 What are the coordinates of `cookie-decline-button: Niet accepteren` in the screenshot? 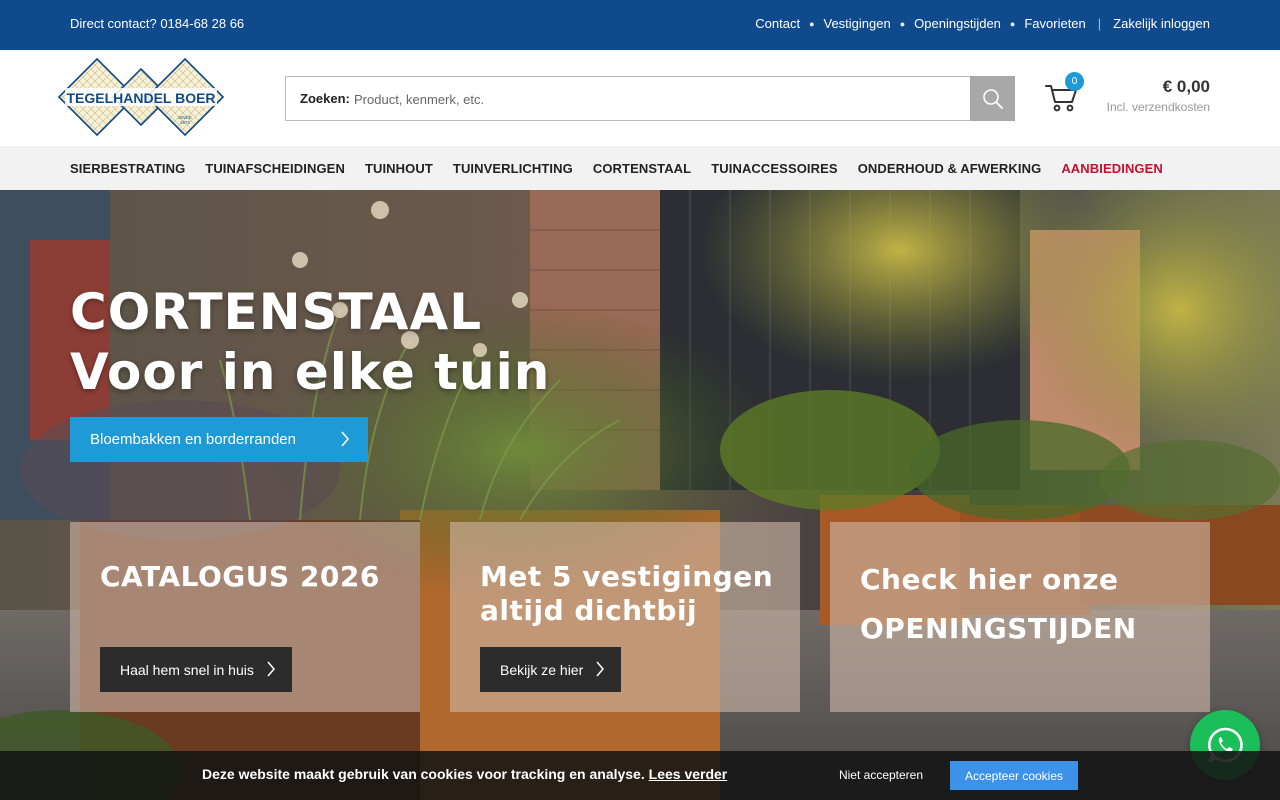 It's located at (881, 775).